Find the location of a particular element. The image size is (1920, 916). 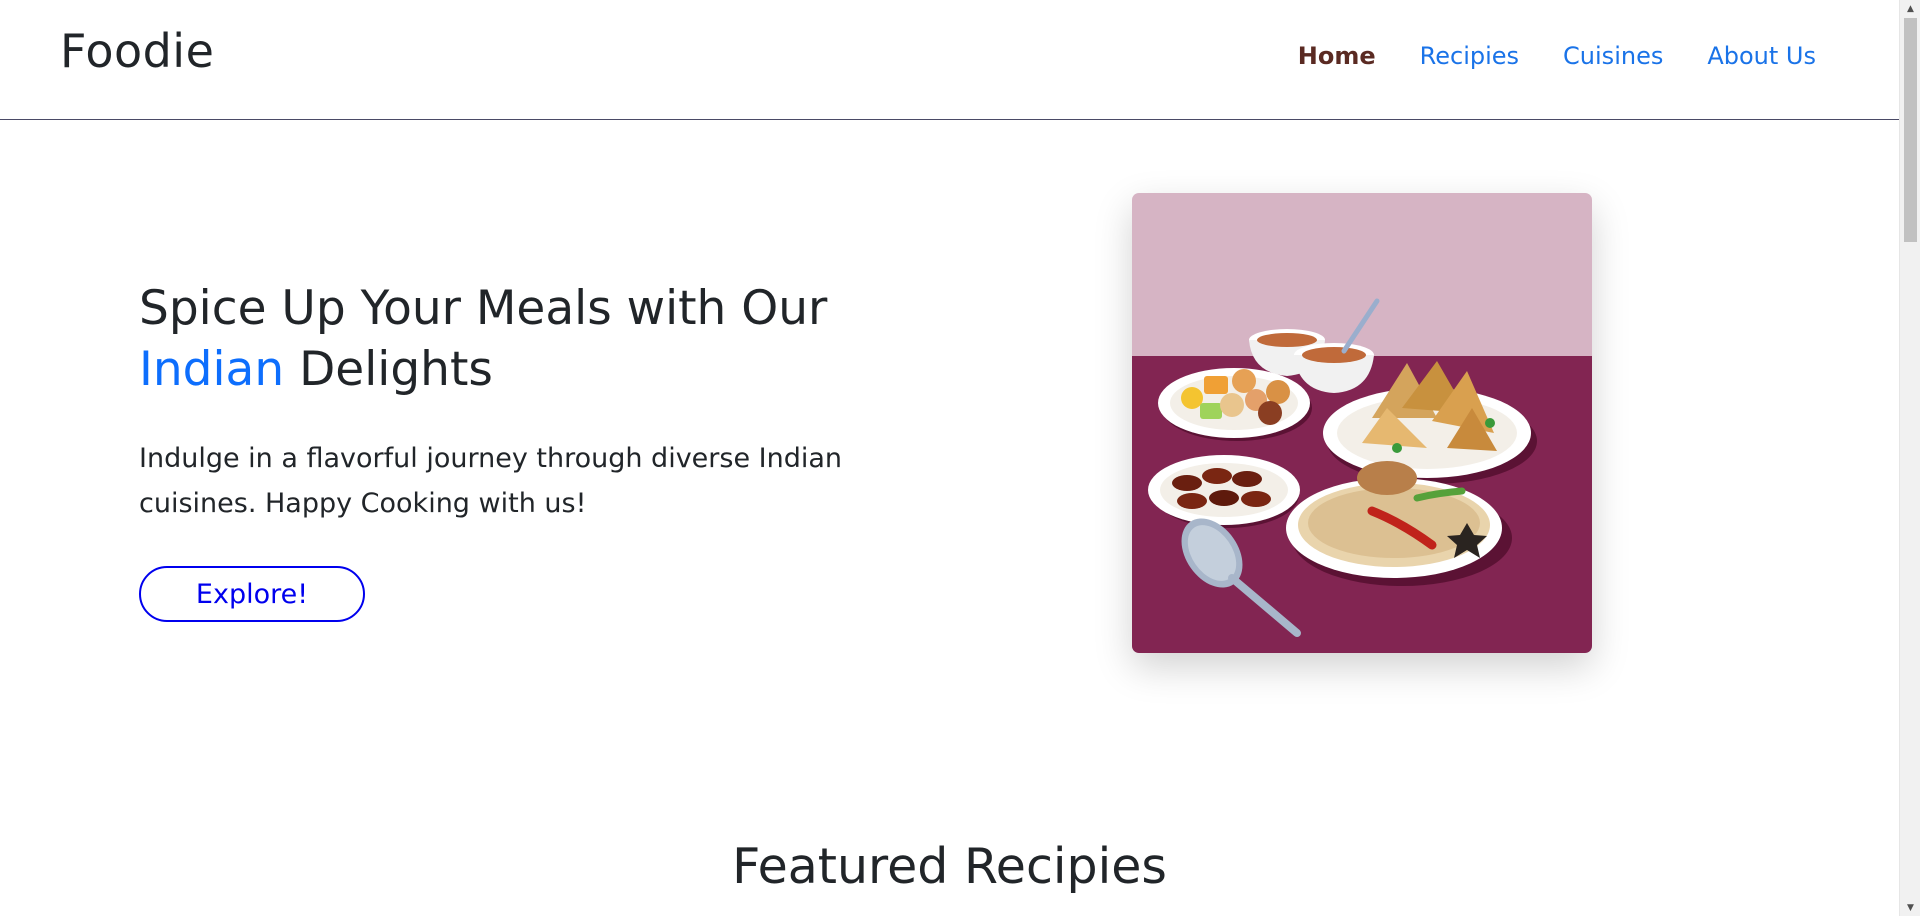

page-scrollbar: ▲ ▼ is located at coordinates (1909, 458).